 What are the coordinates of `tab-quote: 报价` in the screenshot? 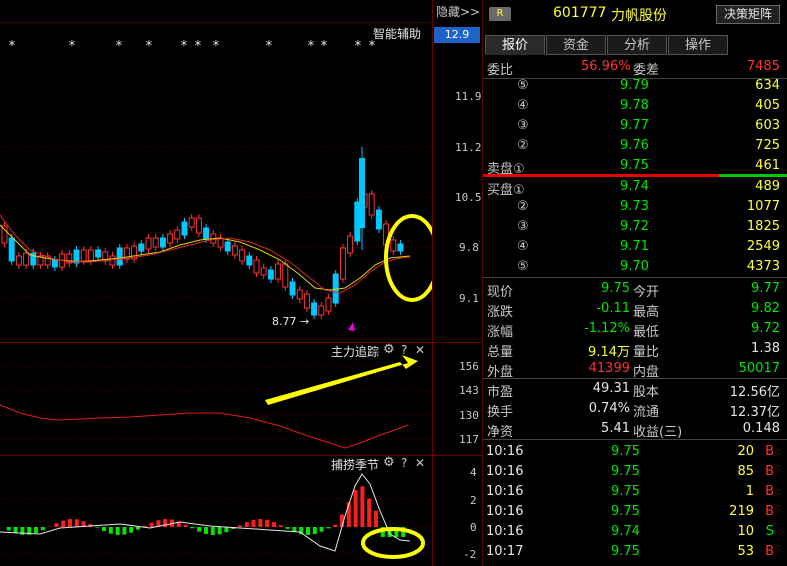 It's located at (515, 45).